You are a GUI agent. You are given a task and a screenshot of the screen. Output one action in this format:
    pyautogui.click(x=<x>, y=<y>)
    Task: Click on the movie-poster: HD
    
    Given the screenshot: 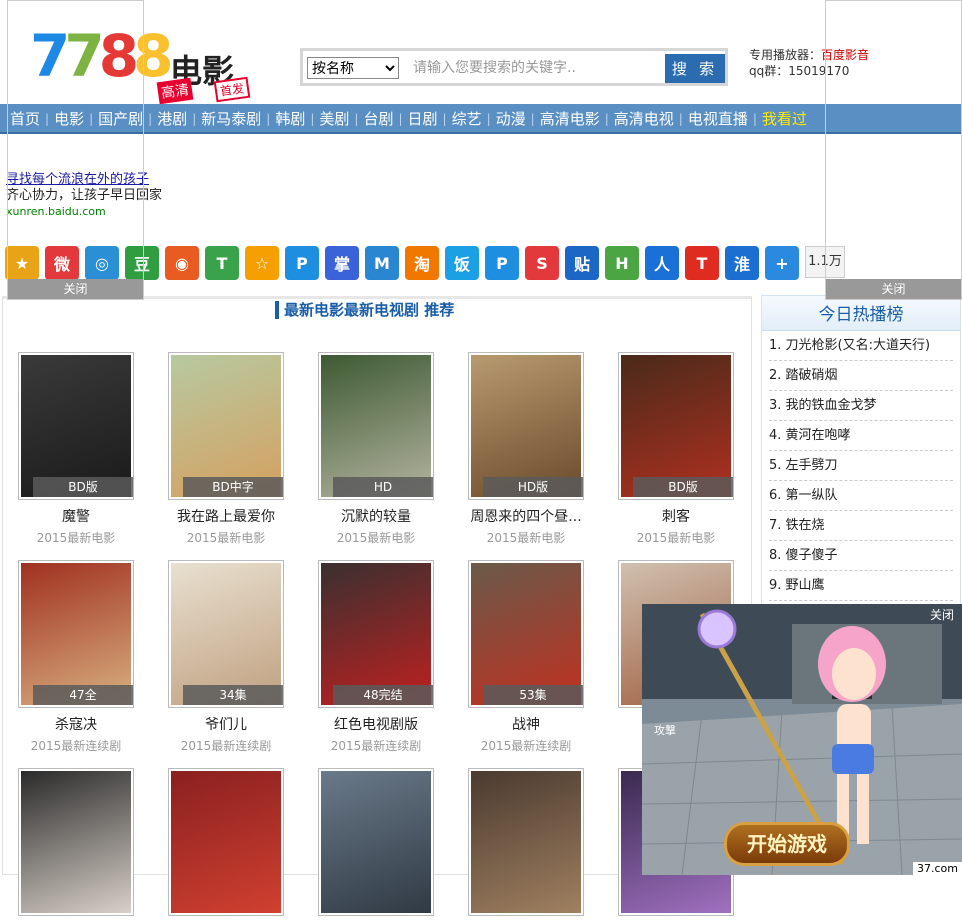 What is the action you would take?
    pyautogui.click(x=376, y=426)
    